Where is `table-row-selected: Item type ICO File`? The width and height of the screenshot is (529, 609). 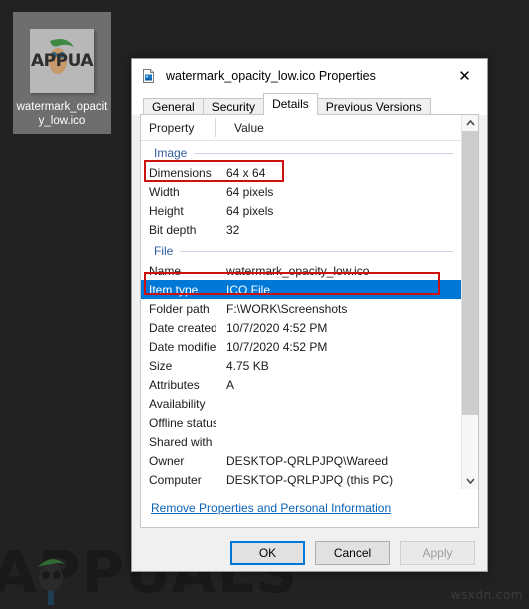
table-row-selected: Item type ICO File is located at coordinates (301, 289).